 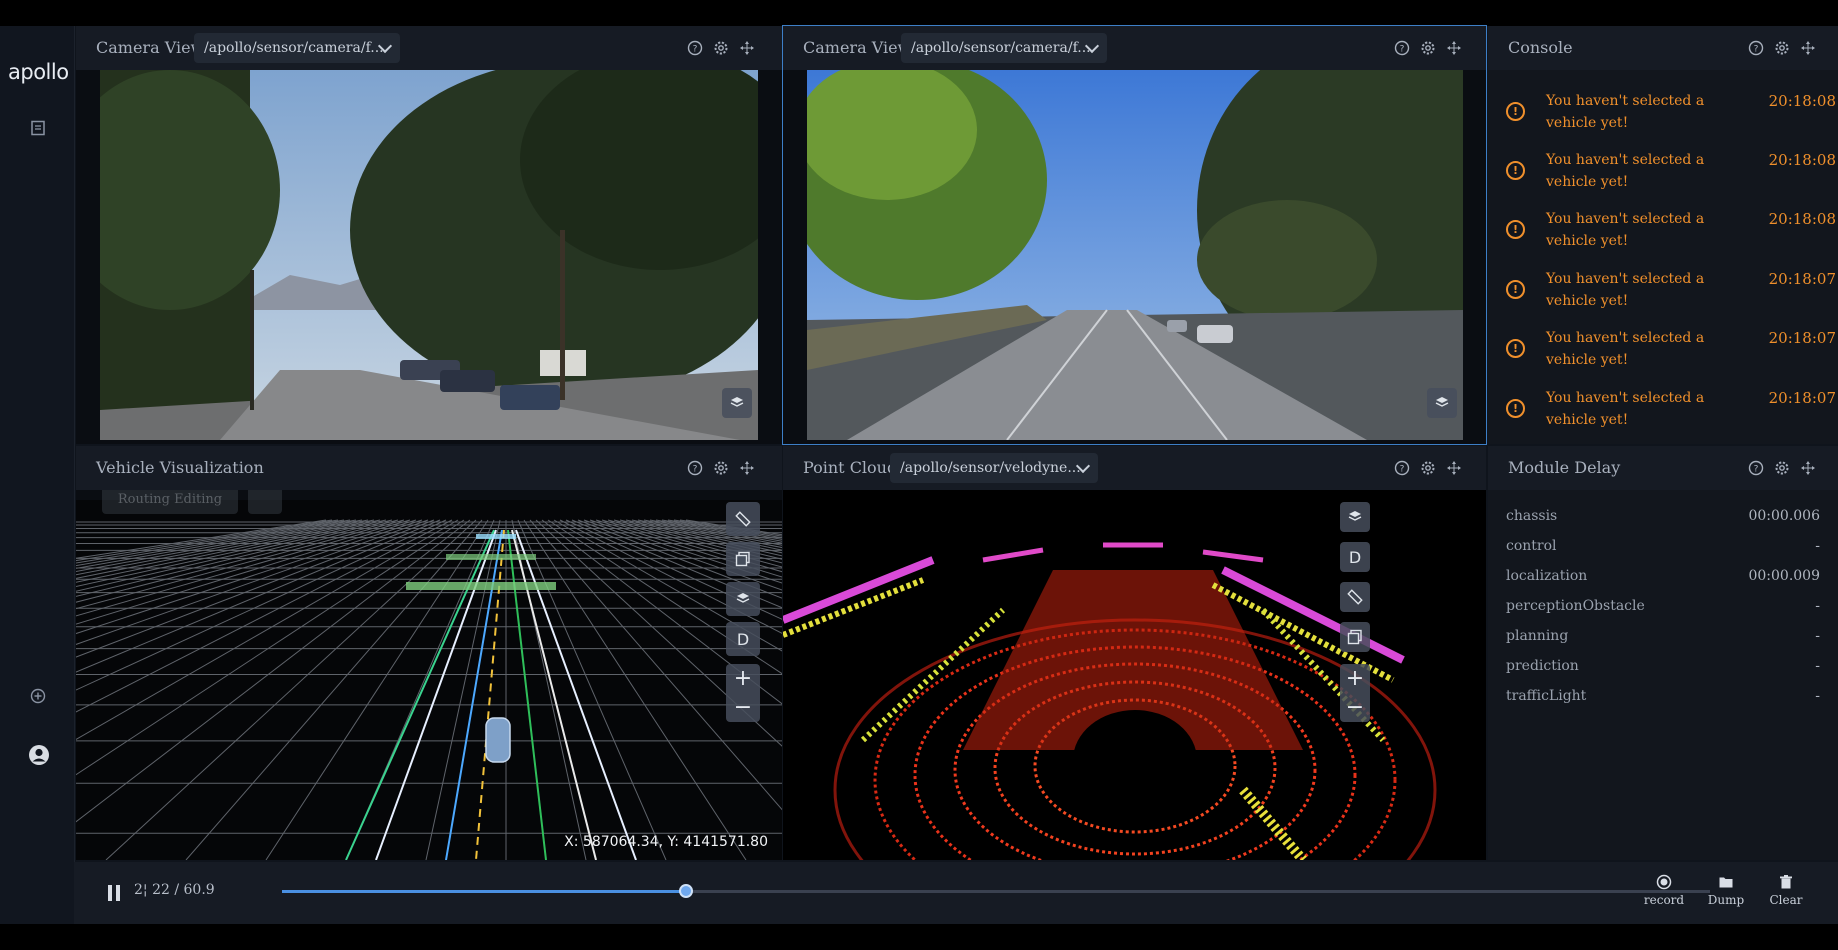 What do you see at coordinates (1664, 900) in the screenshot?
I see `record-label: record` at bounding box center [1664, 900].